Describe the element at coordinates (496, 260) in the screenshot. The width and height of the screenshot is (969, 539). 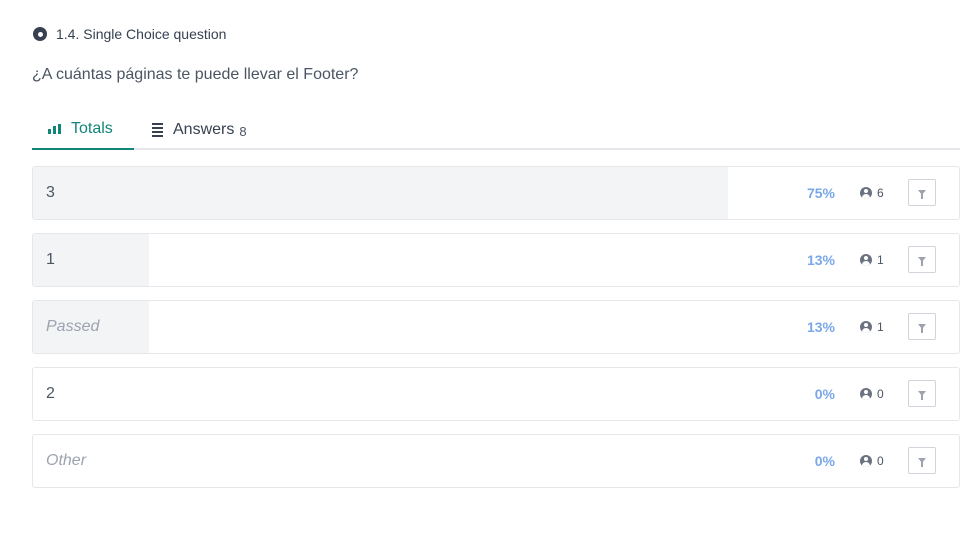
I see `result-row: 1 13% 1` at that location.